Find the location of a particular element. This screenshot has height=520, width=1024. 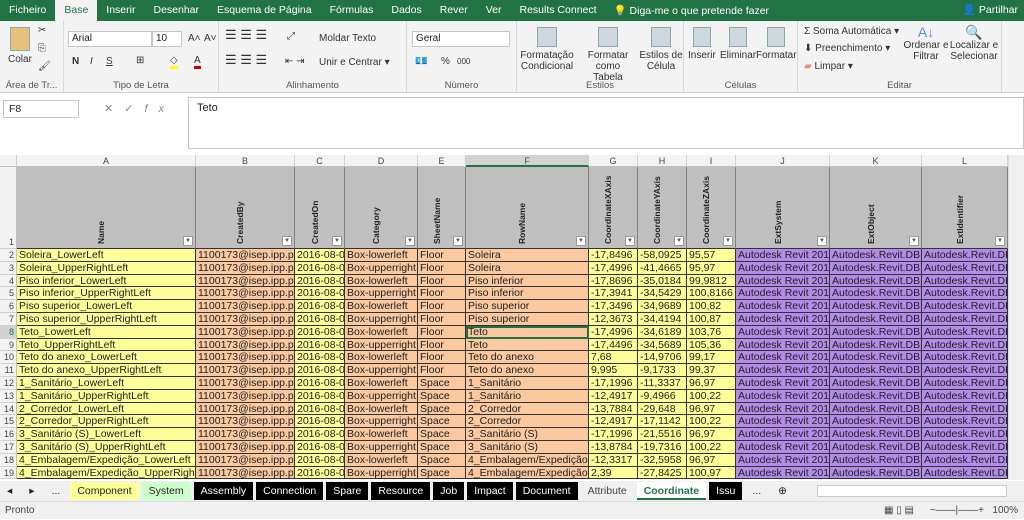

table-cell: -21,5516 is located at coordinates (662, 434).